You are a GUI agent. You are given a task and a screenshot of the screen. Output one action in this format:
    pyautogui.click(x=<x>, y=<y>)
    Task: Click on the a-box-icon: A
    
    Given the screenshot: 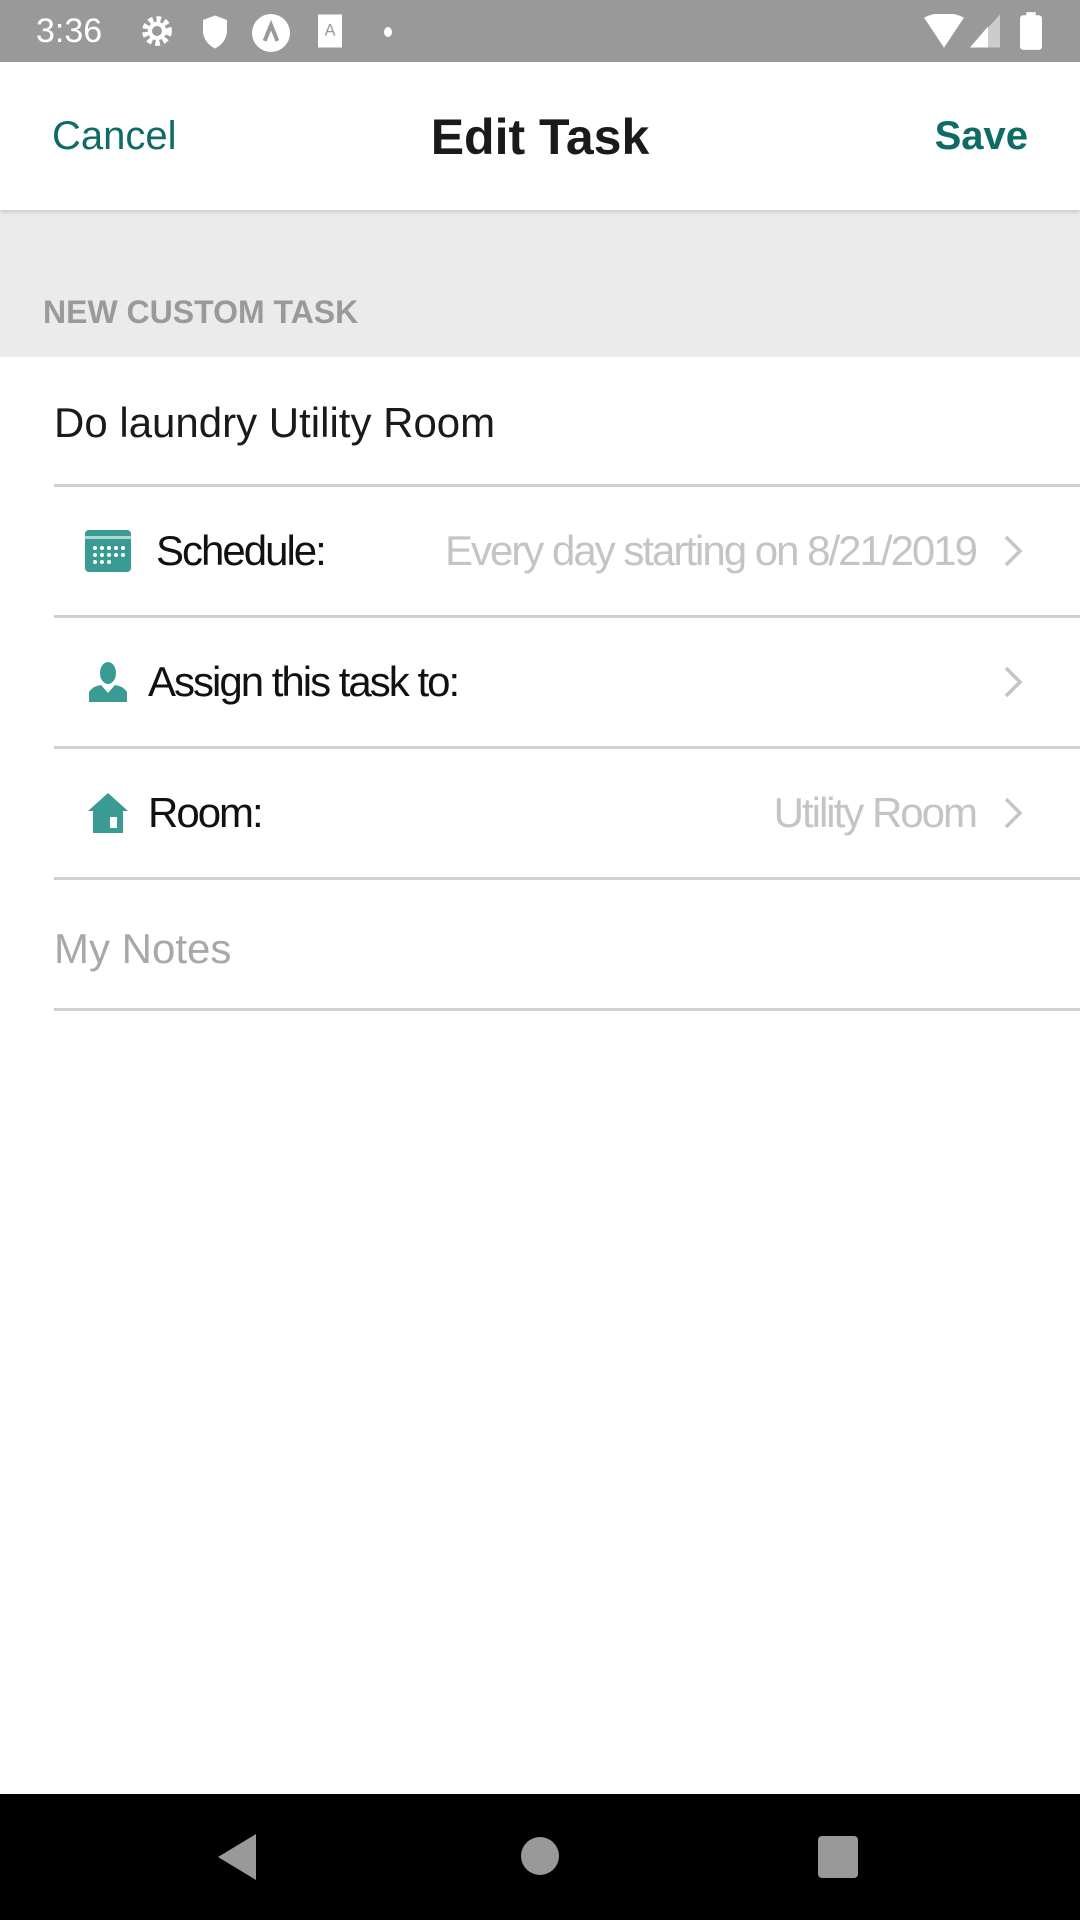 What is the action you would take?
    pyautogui.click(x=330, y=31)
    